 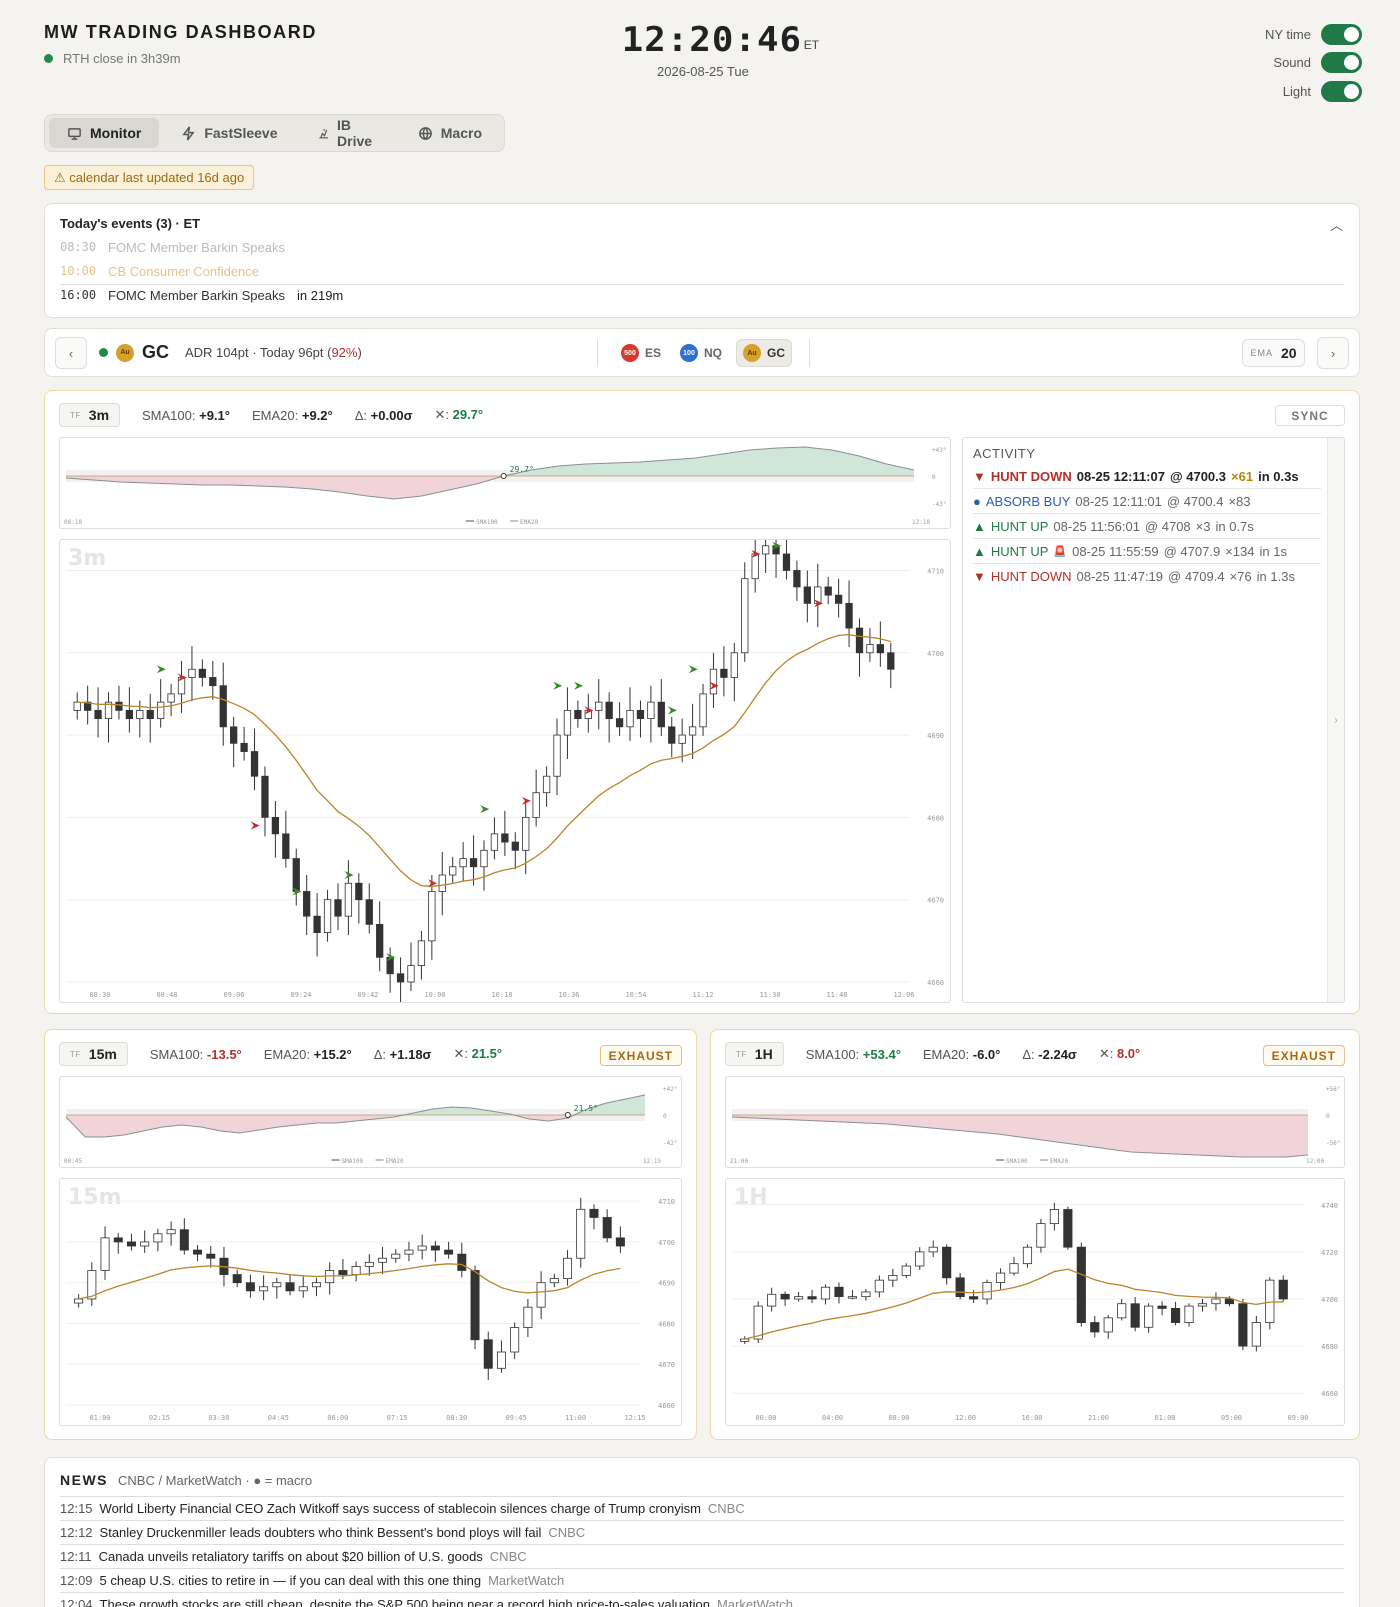 What do you see at coordinates (1288, 34) in the screenshot?
I see `toggle-ny-time-label: NY time` at bounding box center [1288, 34].